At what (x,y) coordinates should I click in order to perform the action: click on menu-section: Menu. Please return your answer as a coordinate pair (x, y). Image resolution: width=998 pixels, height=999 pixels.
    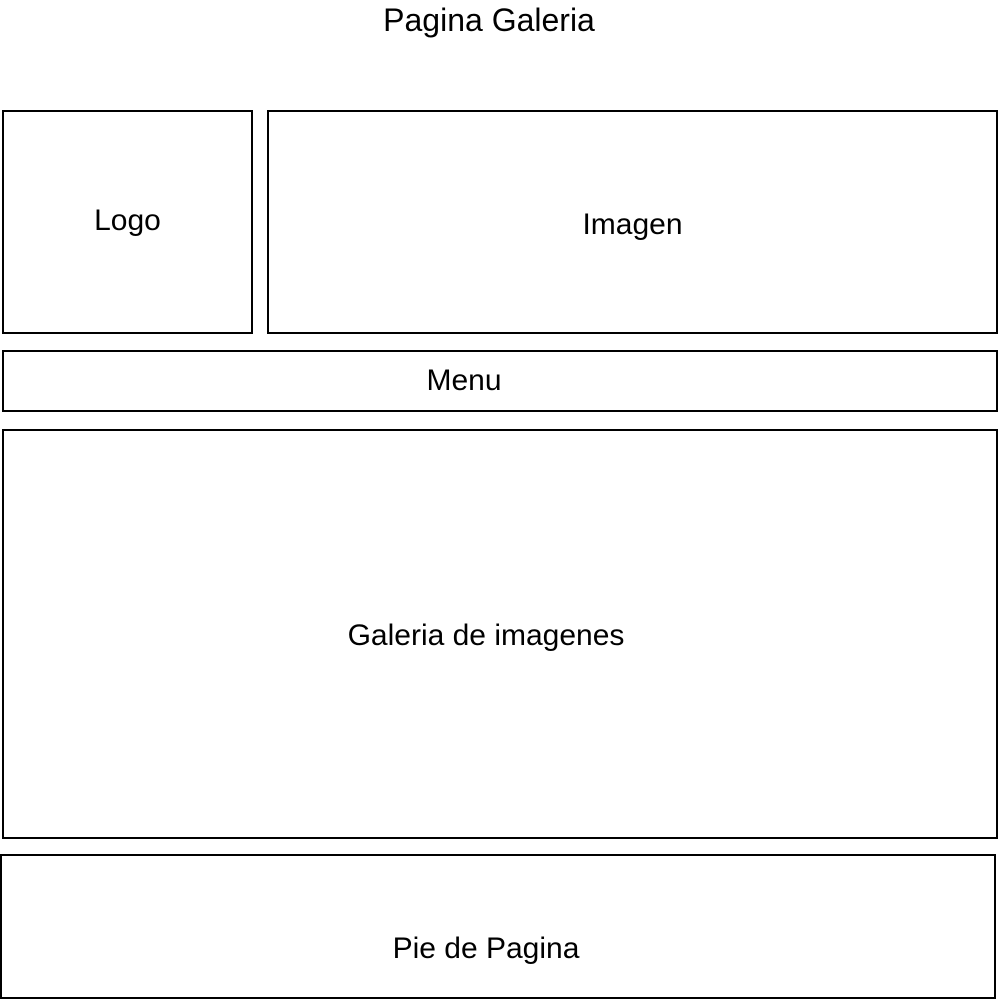
    Looking at the image, I should click on (500, 381).